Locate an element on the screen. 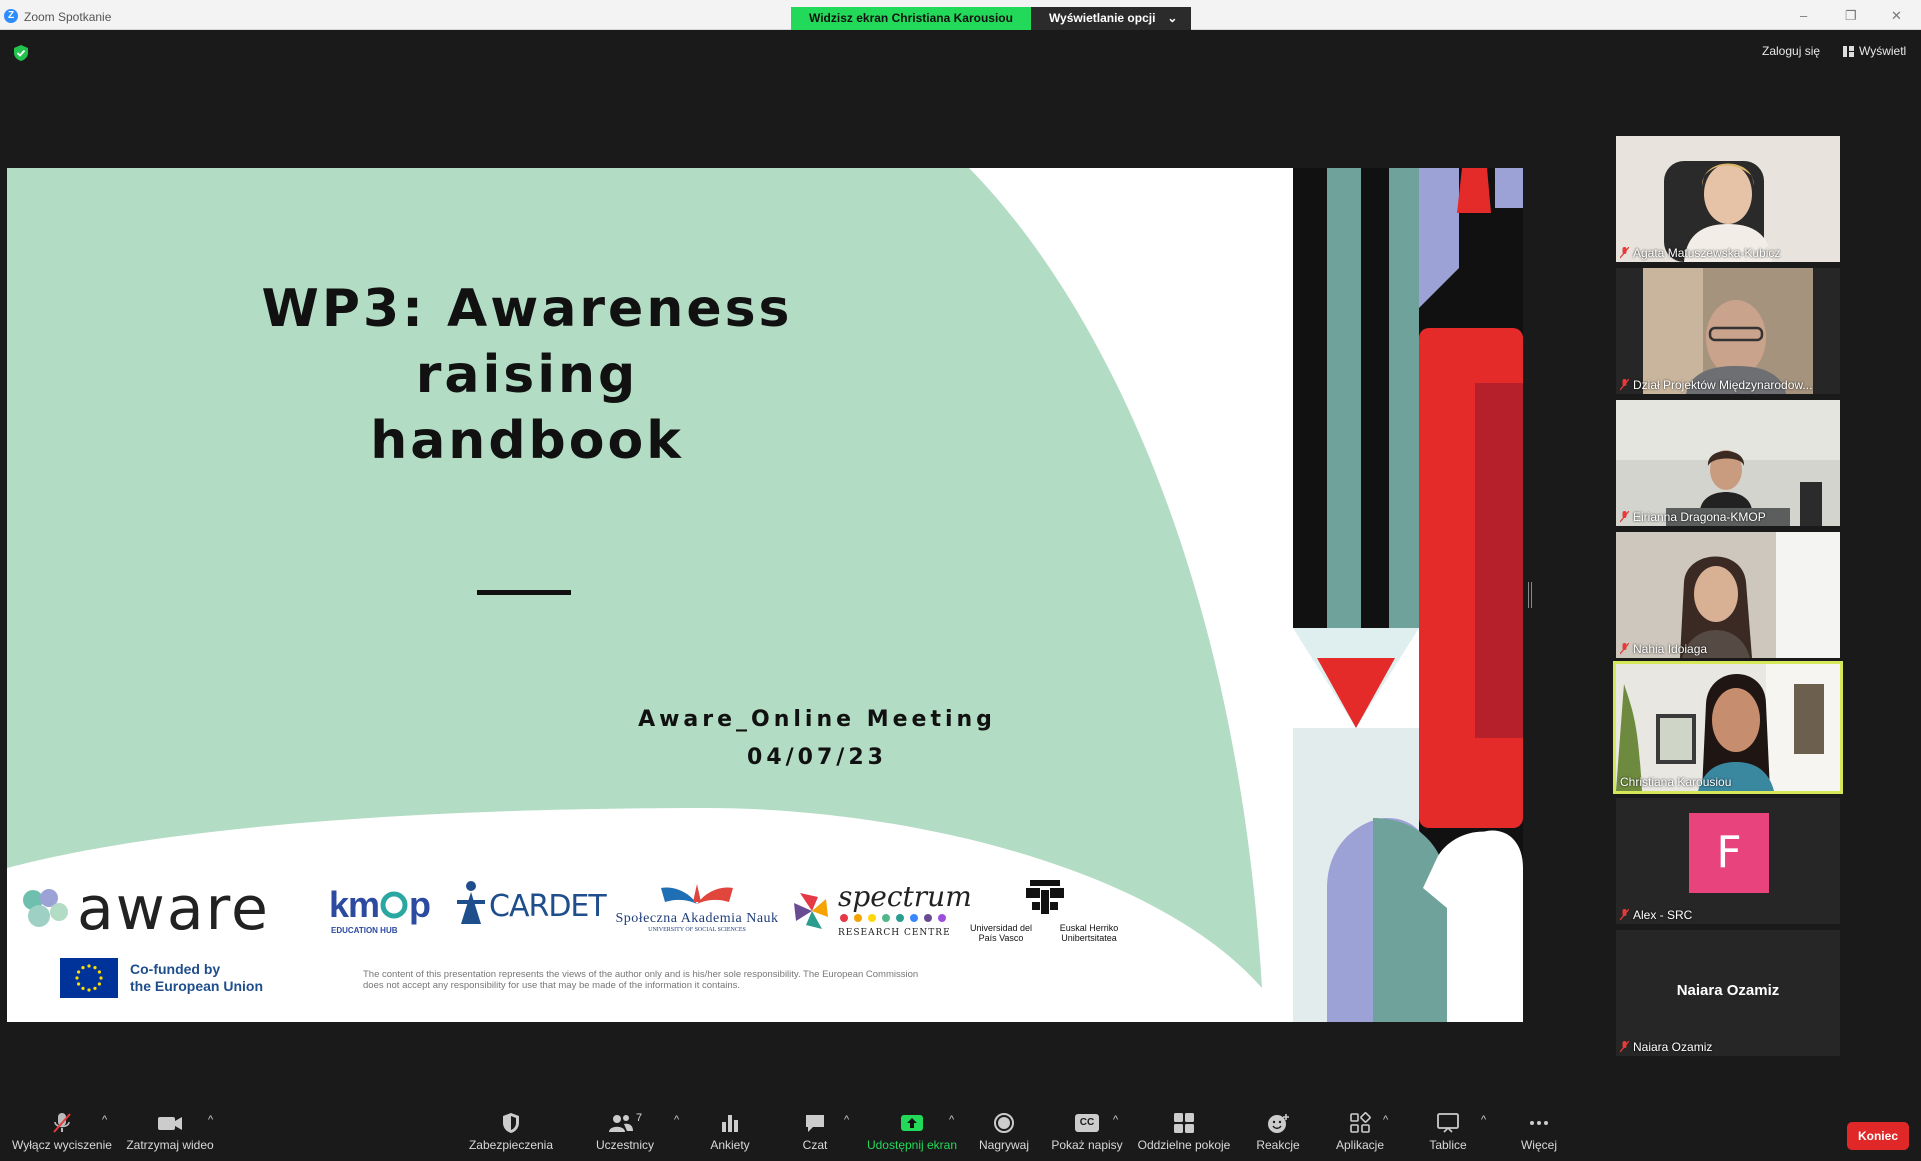 The height and width of the screenshot is (1161, 1921). san-book-icon is located at coordinates (697, 894).